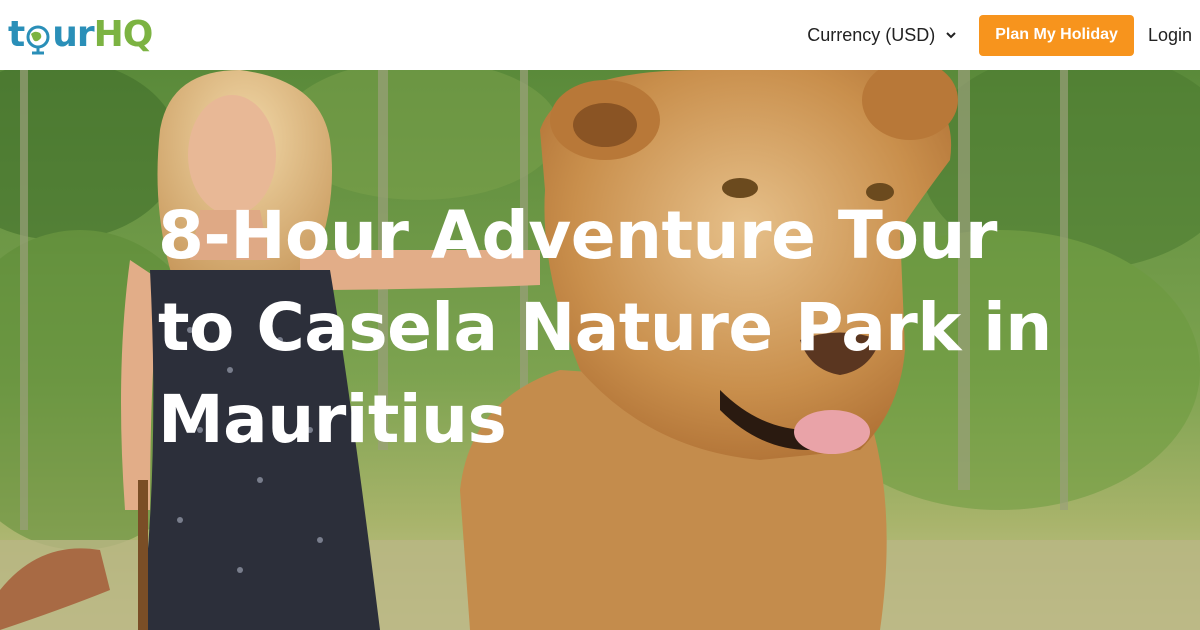 Image resolution: width=1200 pixels, height=630 pixels. I want to click on chevron-down-icon, so click(951, 35).